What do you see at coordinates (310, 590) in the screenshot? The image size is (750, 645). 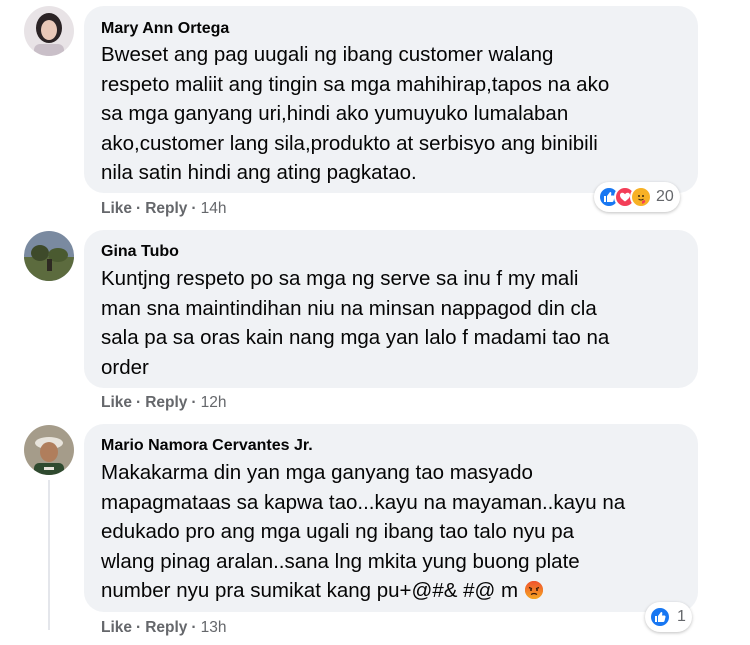 I see `comment-line: number nyu pra sumikat kang pu+@#& #@ m` at bounding box center [310, 590].